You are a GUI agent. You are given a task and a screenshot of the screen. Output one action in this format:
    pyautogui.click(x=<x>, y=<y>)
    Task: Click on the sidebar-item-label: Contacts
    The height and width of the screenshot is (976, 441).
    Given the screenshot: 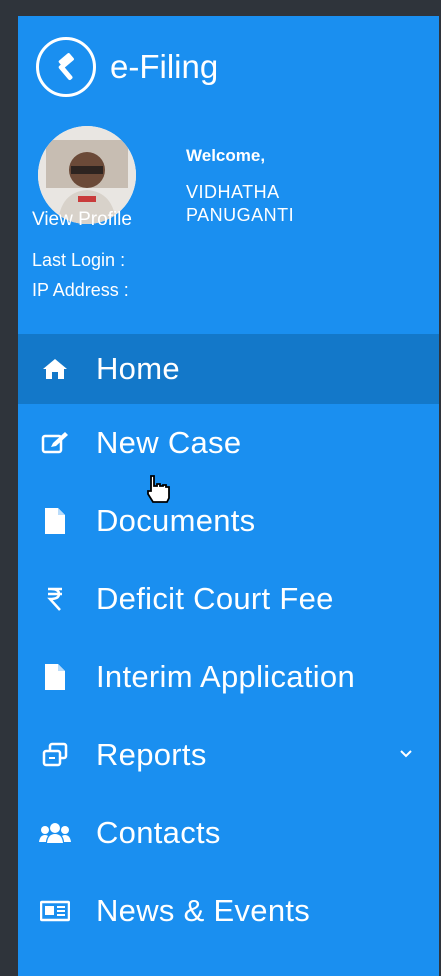 What is the action you would take?
    pyautogui.click(x=158, y=832)
    